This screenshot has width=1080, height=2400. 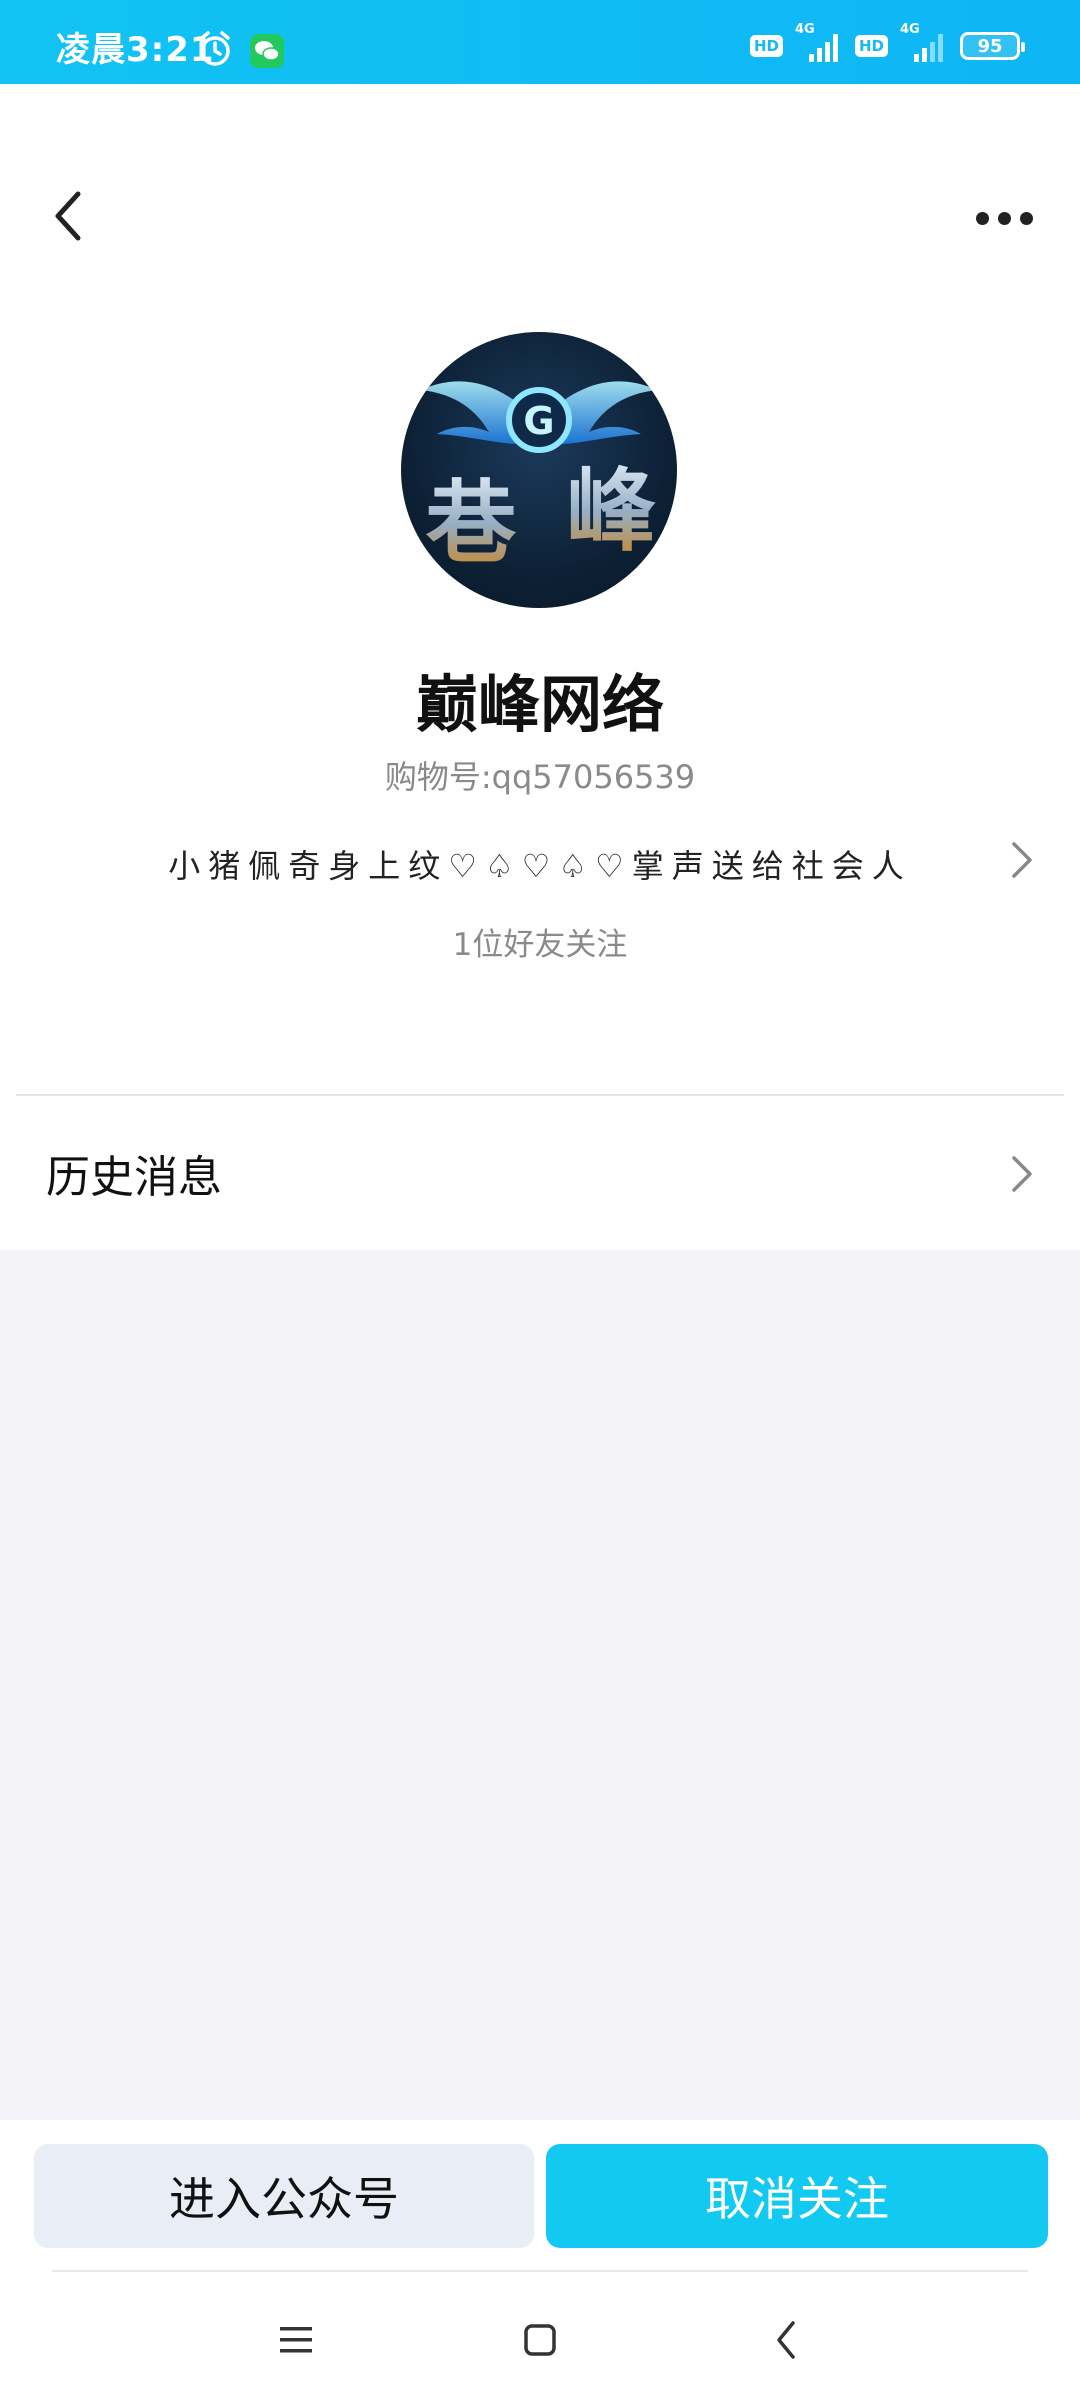 I want to click on home-button, so click(x=540, y=2340).